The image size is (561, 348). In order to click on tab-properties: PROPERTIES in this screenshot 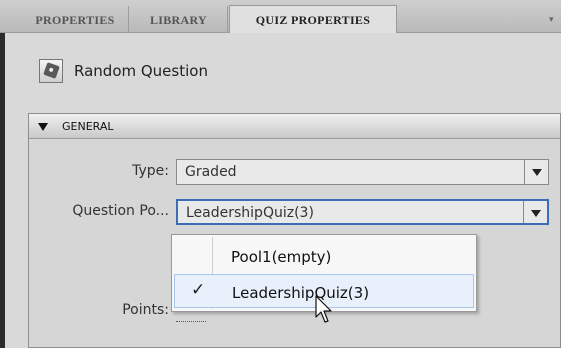, I will do `click(75, 19)`.